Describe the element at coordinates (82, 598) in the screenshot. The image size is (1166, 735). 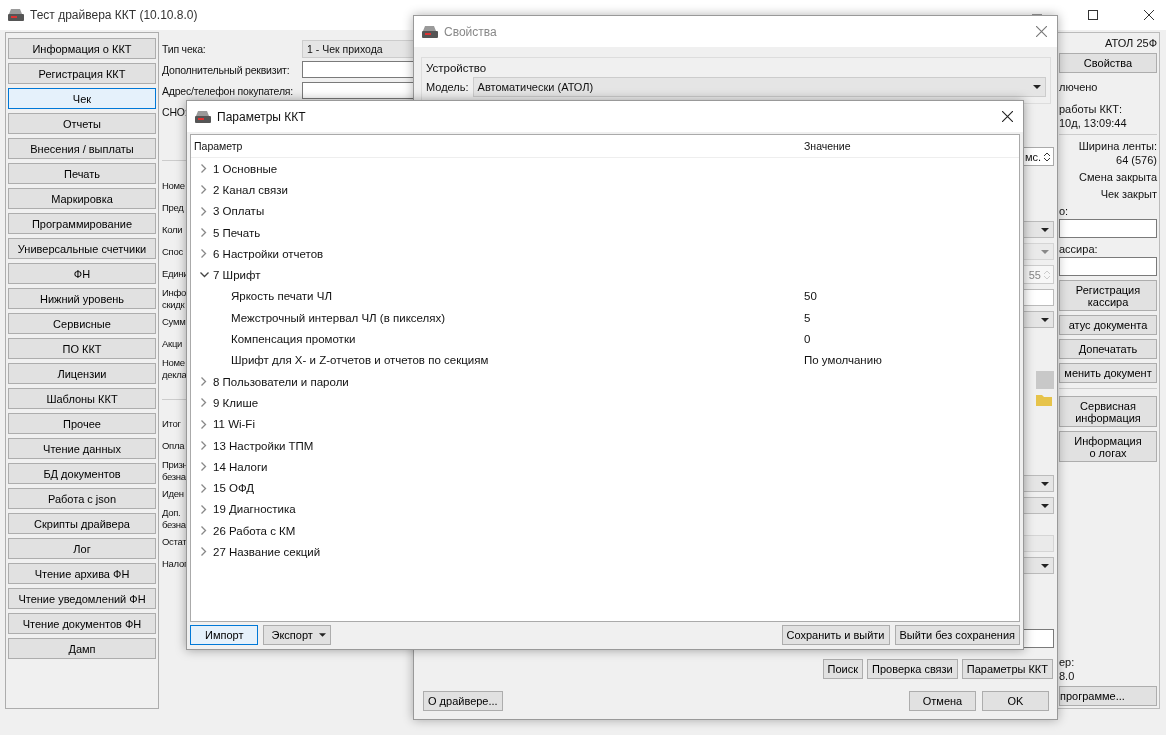
I see `nav-button: Чтение уведомлений ФН` at that location.